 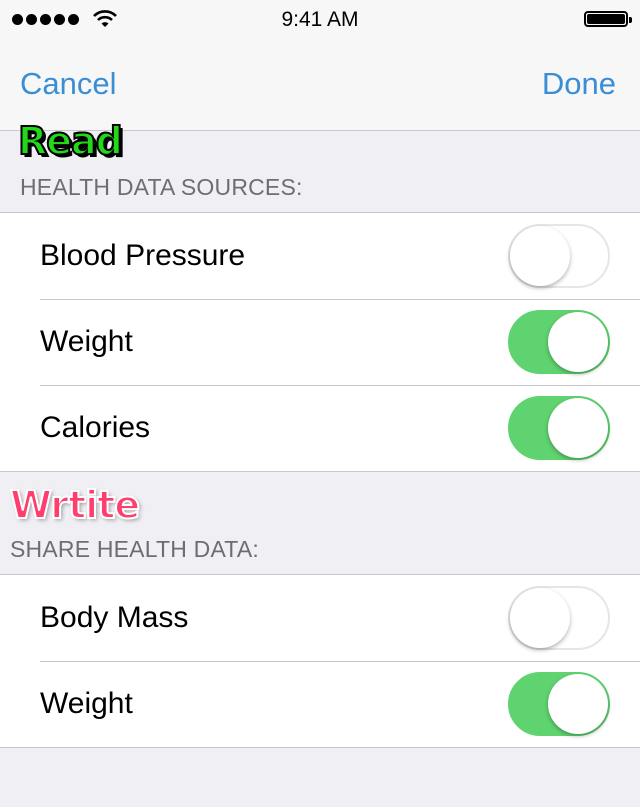 I want to click on section-header-health-data-sources: HEALTH DATA SOURCES:, so click(x=161, y=187).